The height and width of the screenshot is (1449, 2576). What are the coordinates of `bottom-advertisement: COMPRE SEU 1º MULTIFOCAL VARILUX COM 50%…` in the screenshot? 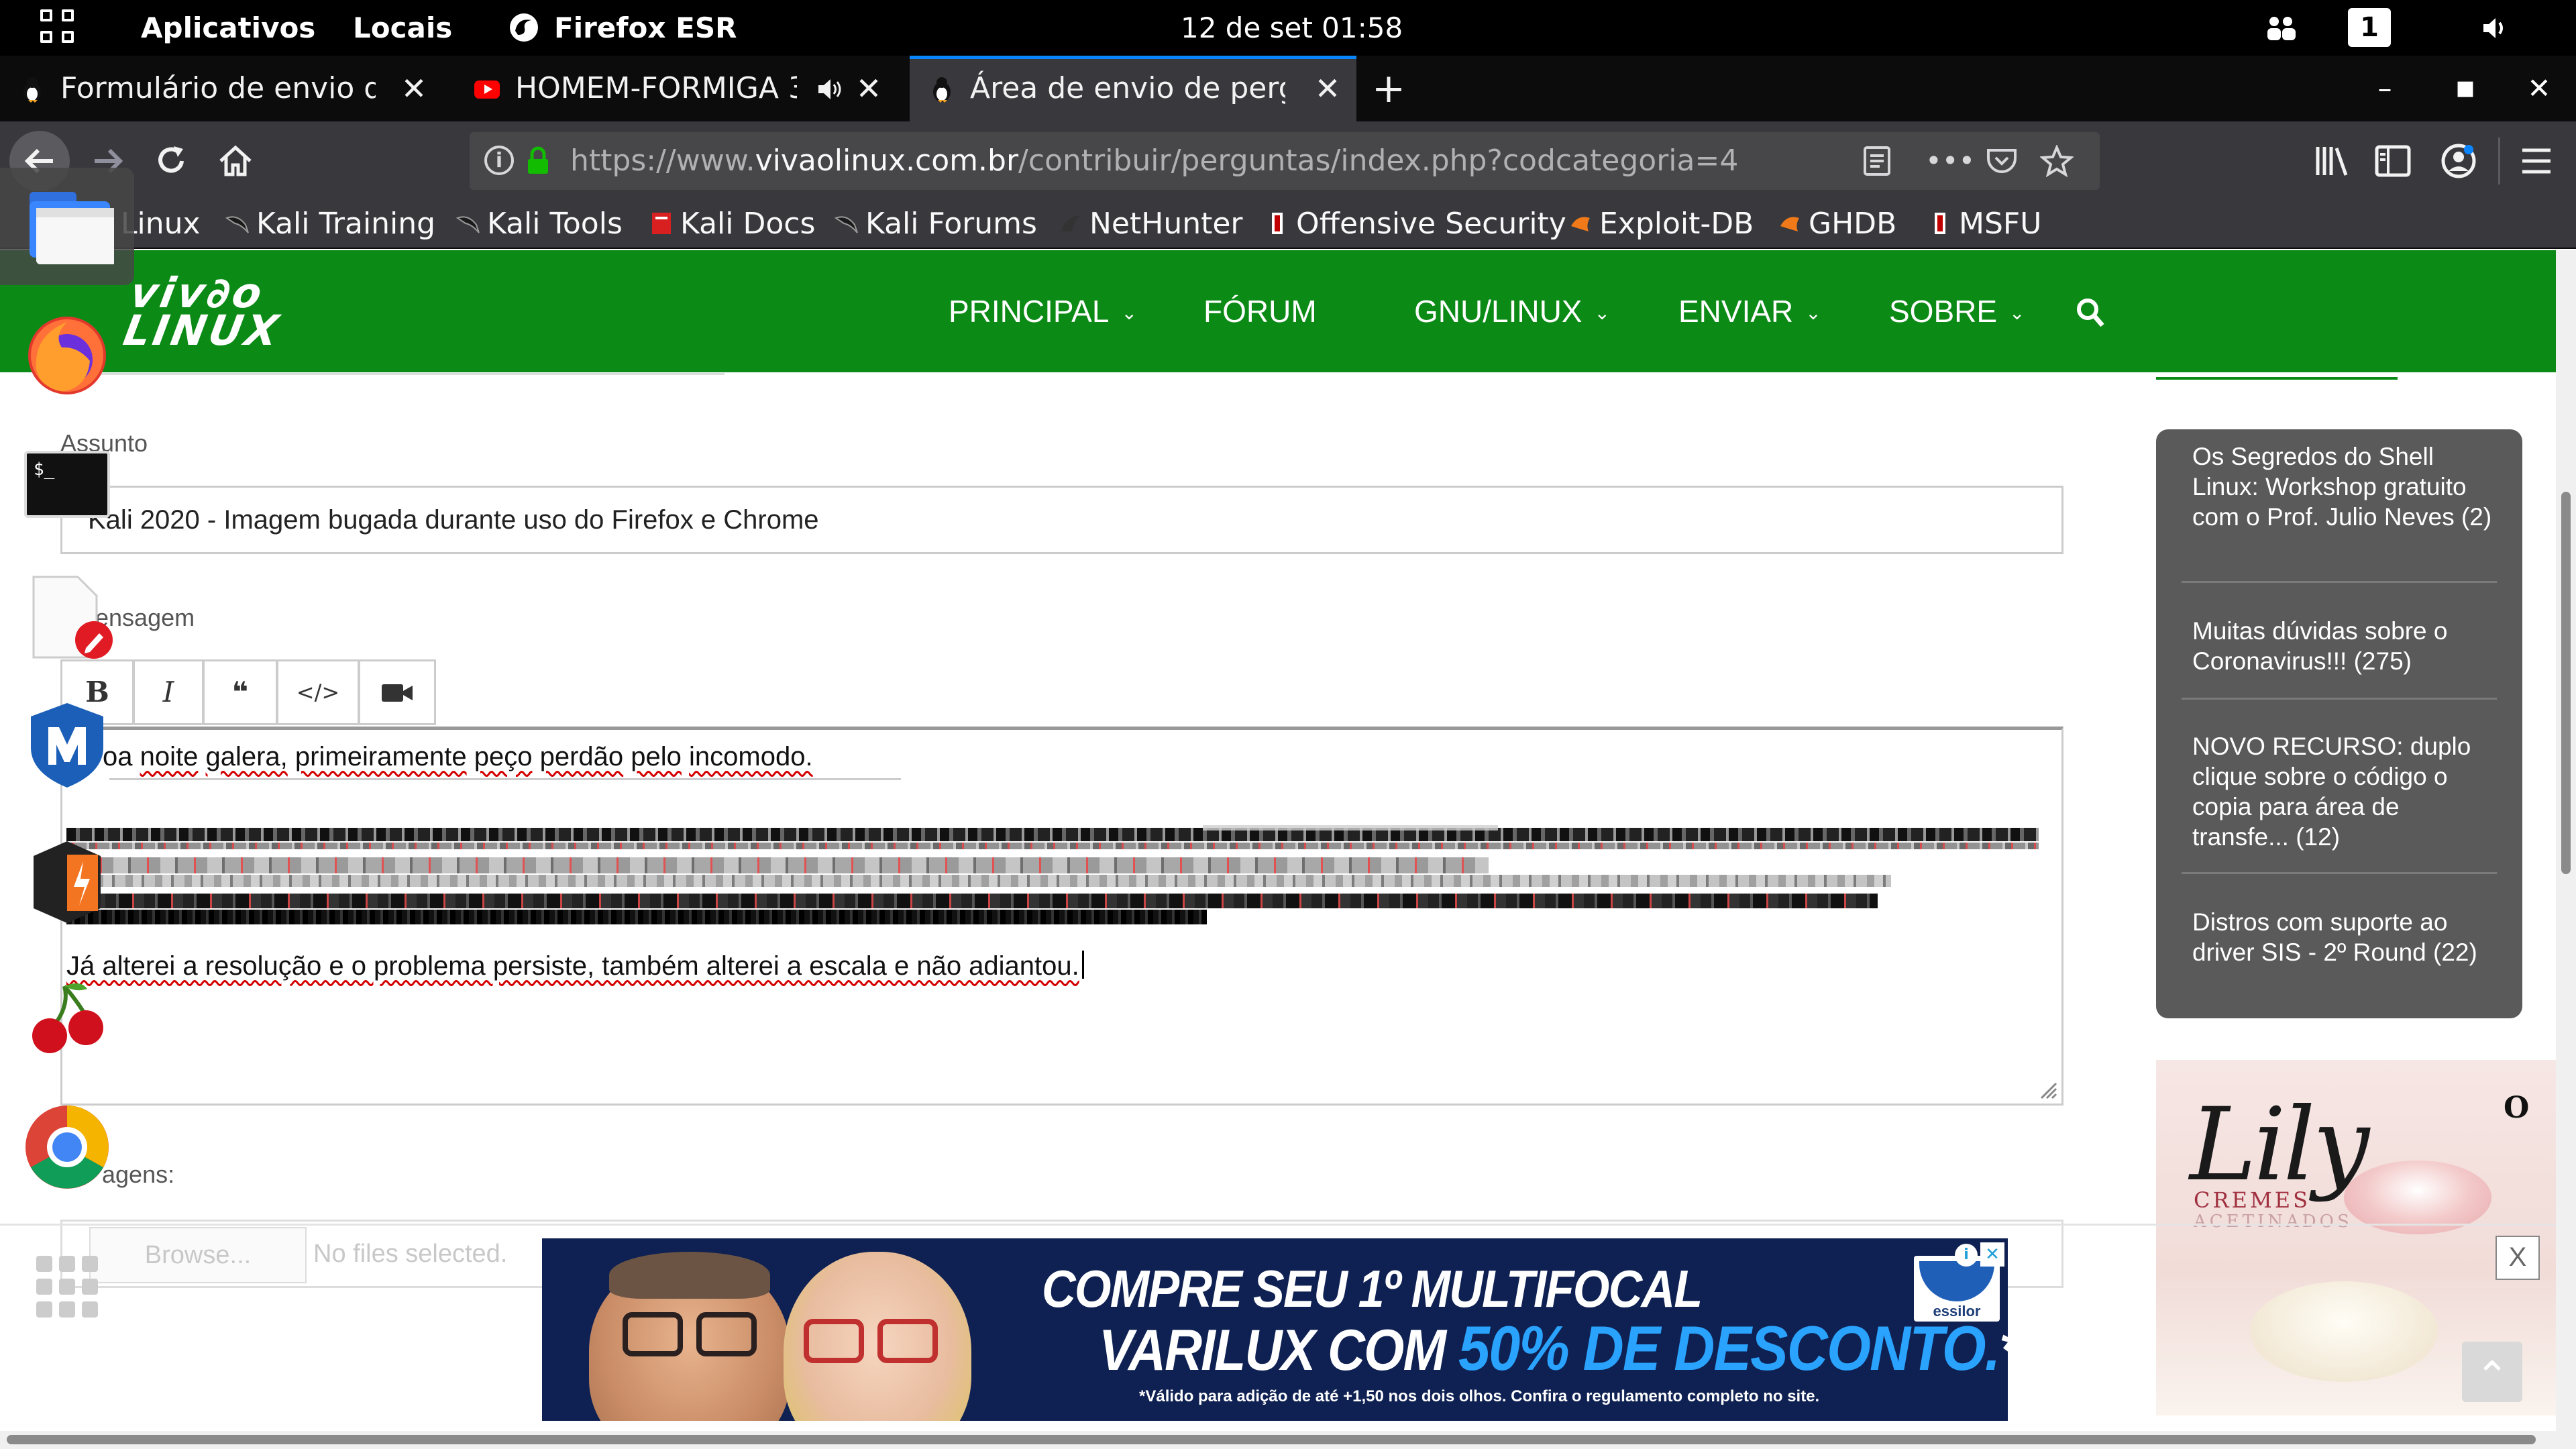 It's located at (1275, 1329).